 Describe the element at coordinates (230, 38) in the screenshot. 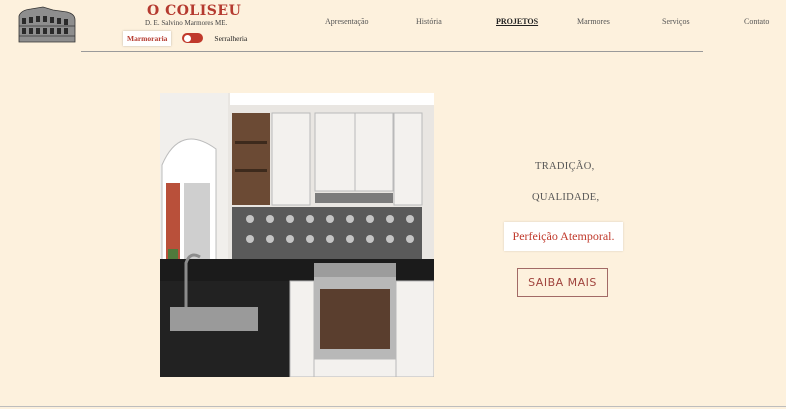

I see `toggle-label-serralheria: Serralheria` at that location.